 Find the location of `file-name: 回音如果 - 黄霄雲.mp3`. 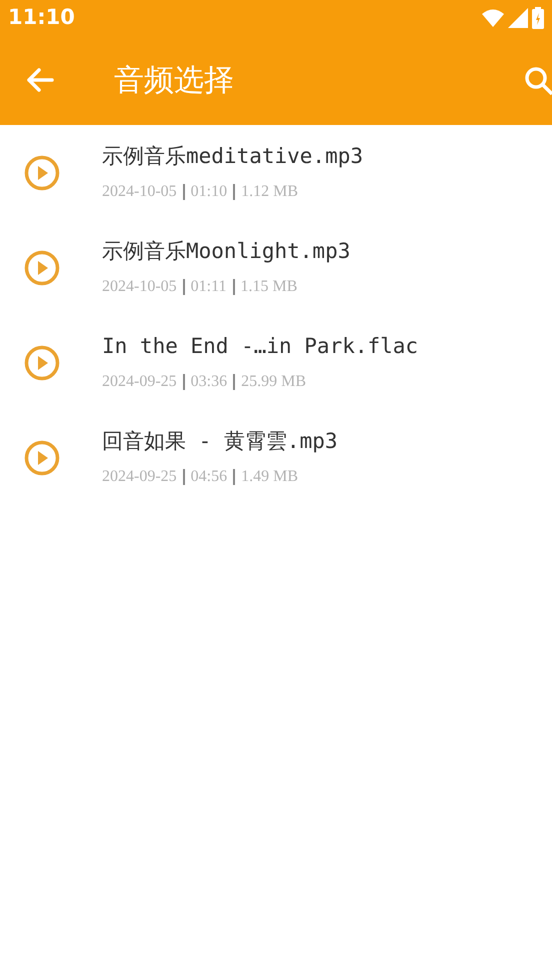

file-name: 回音如果 - 黄霄雲.mp3 is located at coordinates (220, 441).